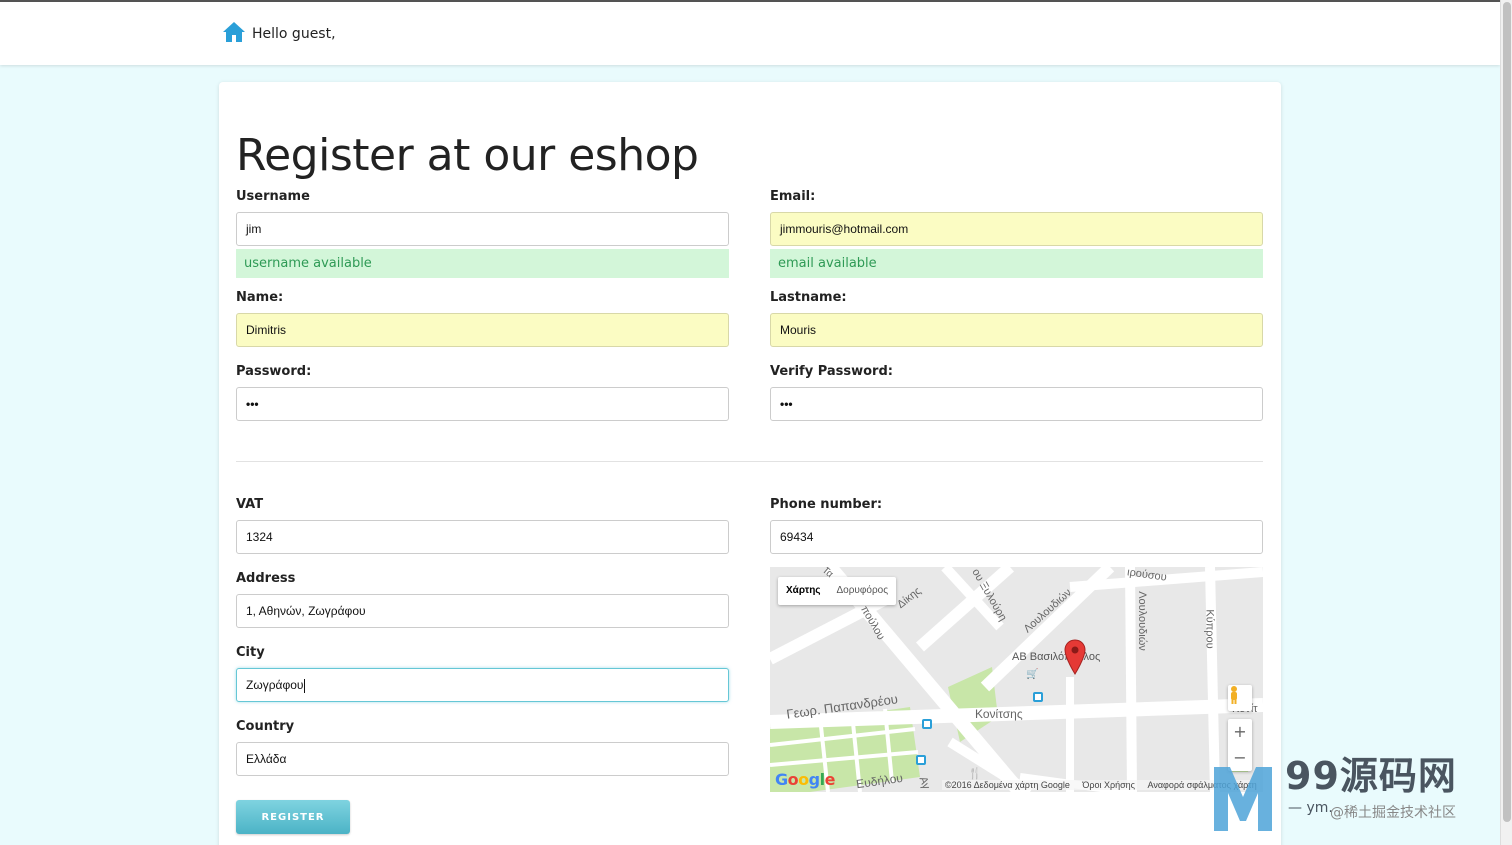 The image size is (1512, 845). What do you see at coordinates (482, 263) in the screenshot?
I see `username-status: username available` at bounding box center [482, 263].